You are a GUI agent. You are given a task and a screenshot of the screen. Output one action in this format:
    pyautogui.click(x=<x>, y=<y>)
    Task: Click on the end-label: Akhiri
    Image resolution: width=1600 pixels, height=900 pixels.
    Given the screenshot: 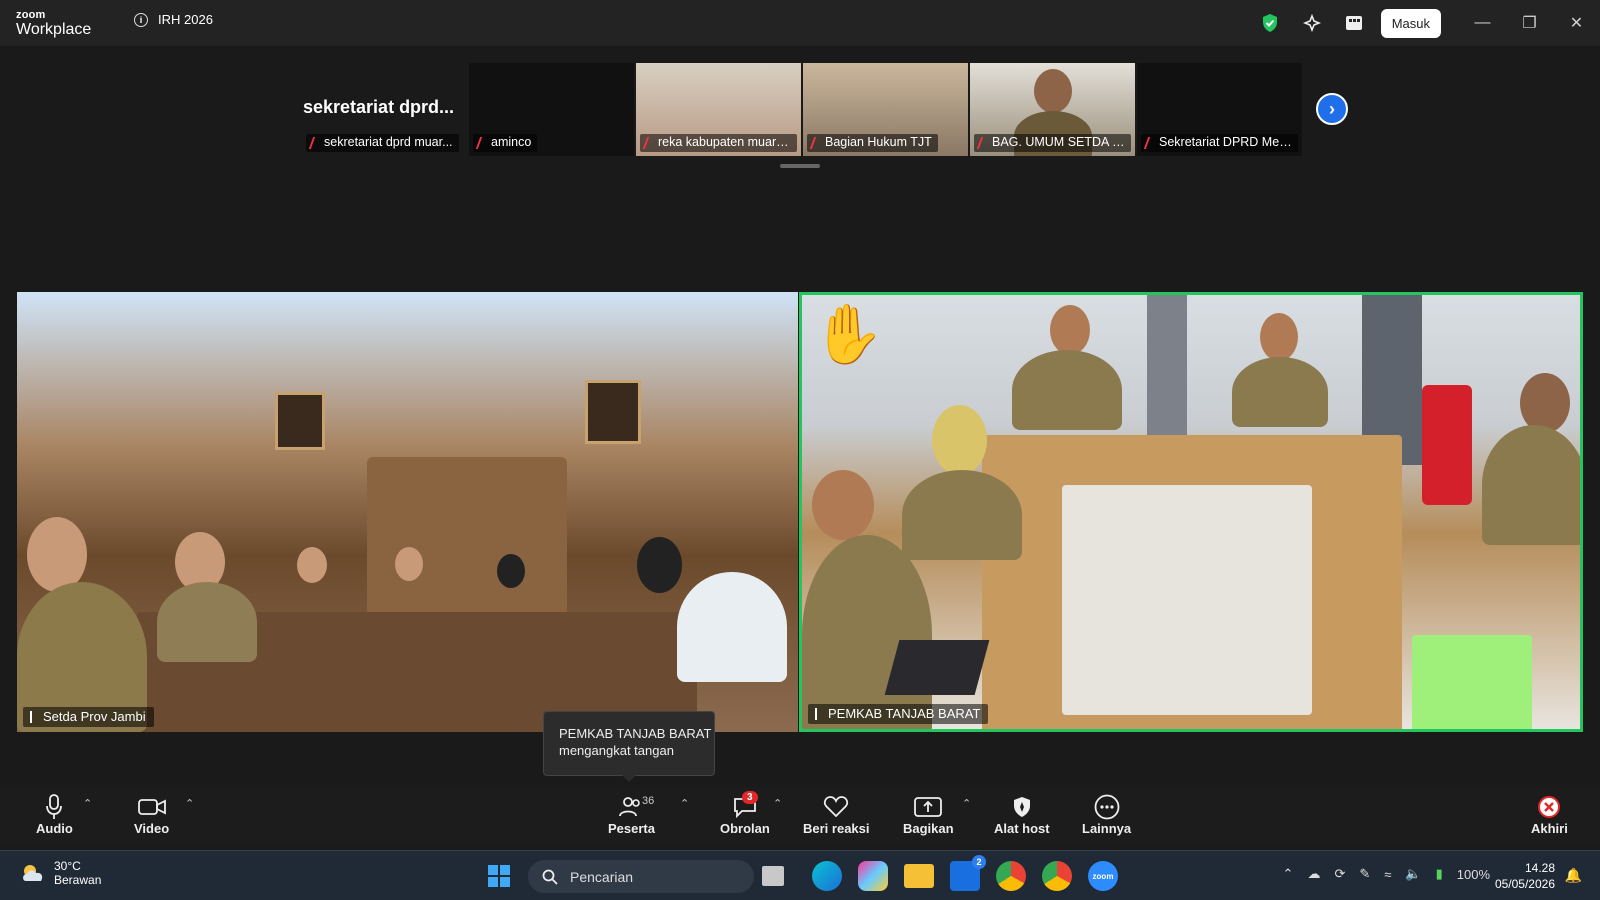 What is the action you would take?
    pyautogui.click(x=1549, y=828)
    